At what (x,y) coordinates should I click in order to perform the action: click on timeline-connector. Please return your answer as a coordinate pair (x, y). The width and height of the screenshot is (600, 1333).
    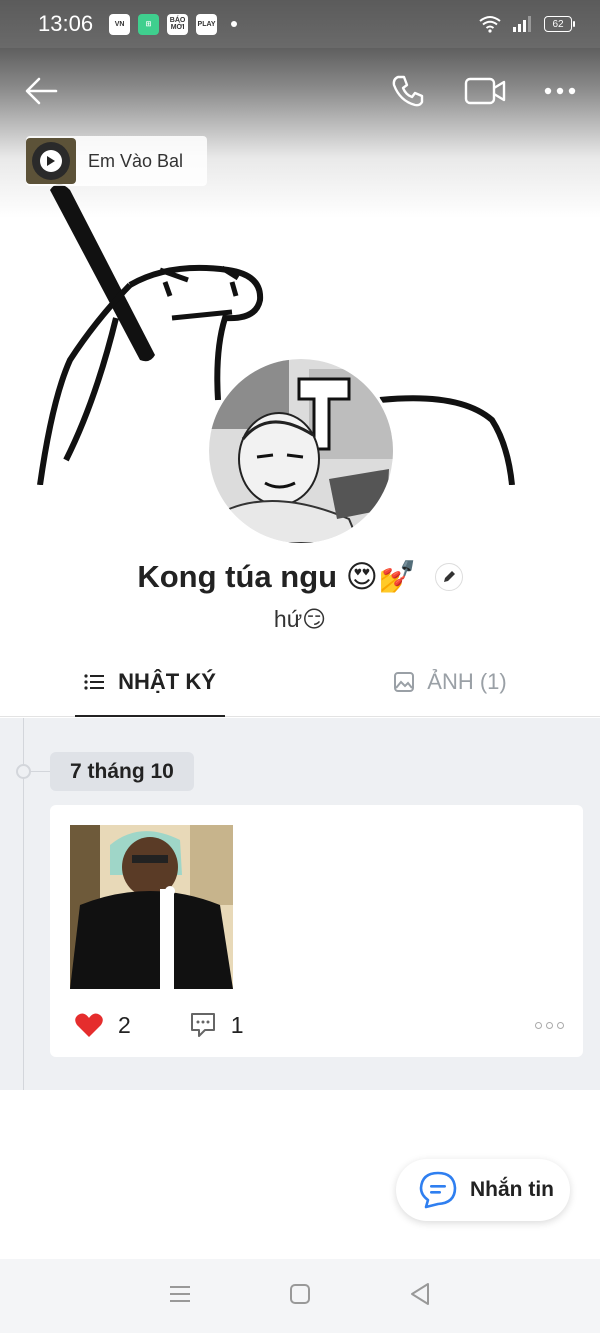
    Looking at the image, I should click on (40, 771).